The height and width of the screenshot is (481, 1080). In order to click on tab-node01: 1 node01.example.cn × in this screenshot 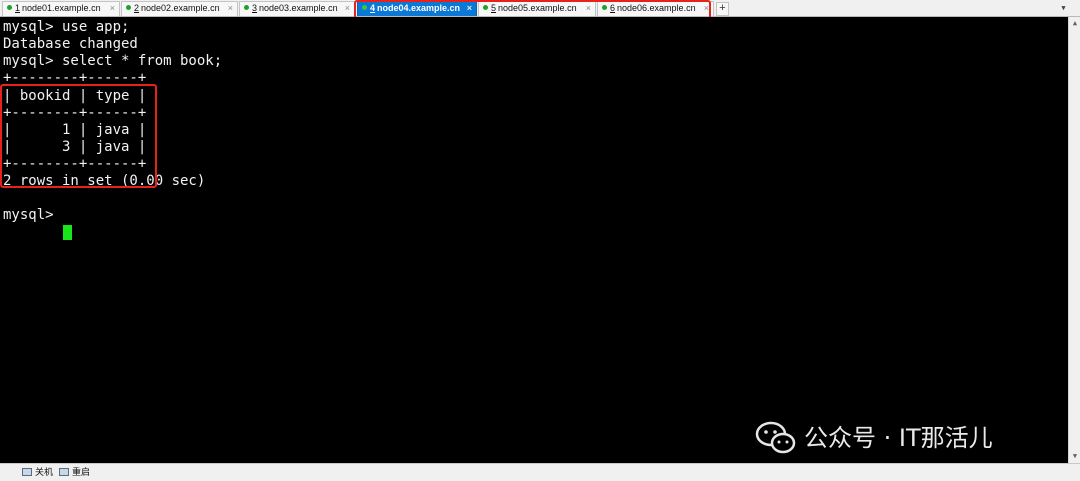, I will do `click(61, 8)`.